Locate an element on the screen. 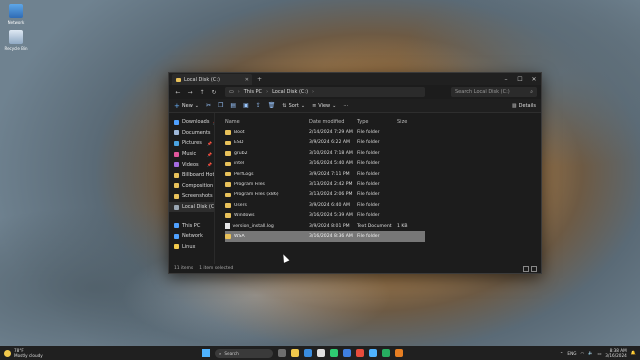  nav-item: Local Disk (C:) is located at coordinates (191, 207).